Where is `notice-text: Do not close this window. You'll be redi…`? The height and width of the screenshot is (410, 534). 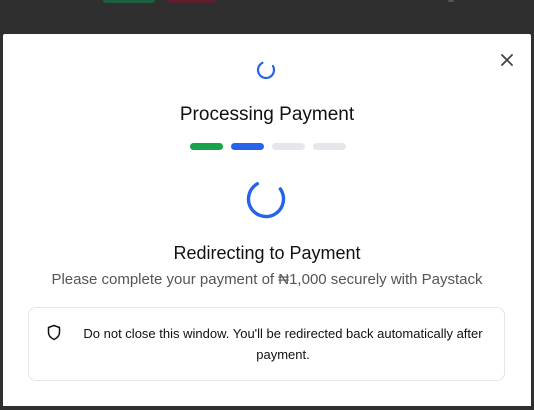
notice-text: Do not close this window. You'll be redi… is located at coordinates (283, 344).